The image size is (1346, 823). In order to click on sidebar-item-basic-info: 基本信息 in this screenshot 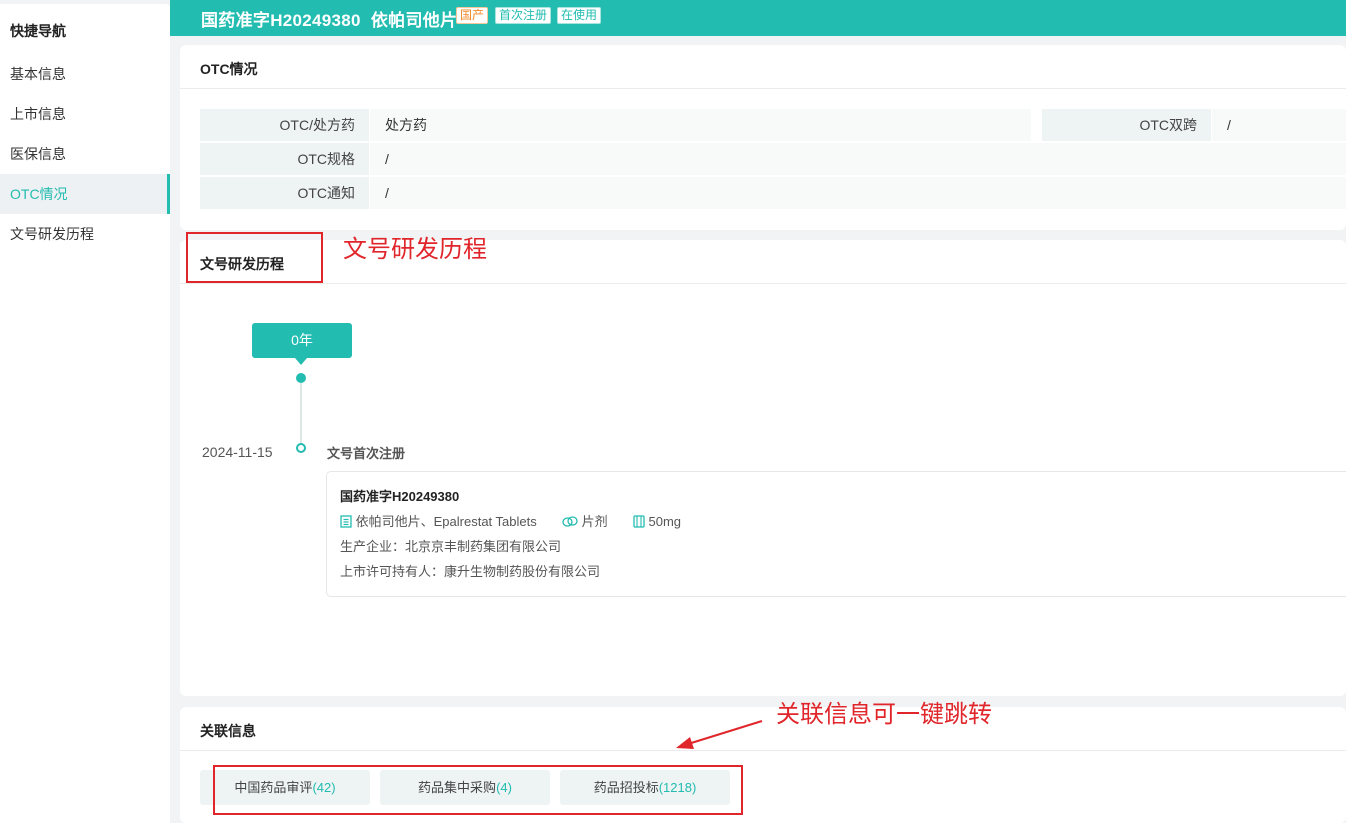, I will do `click(85, 74)`.